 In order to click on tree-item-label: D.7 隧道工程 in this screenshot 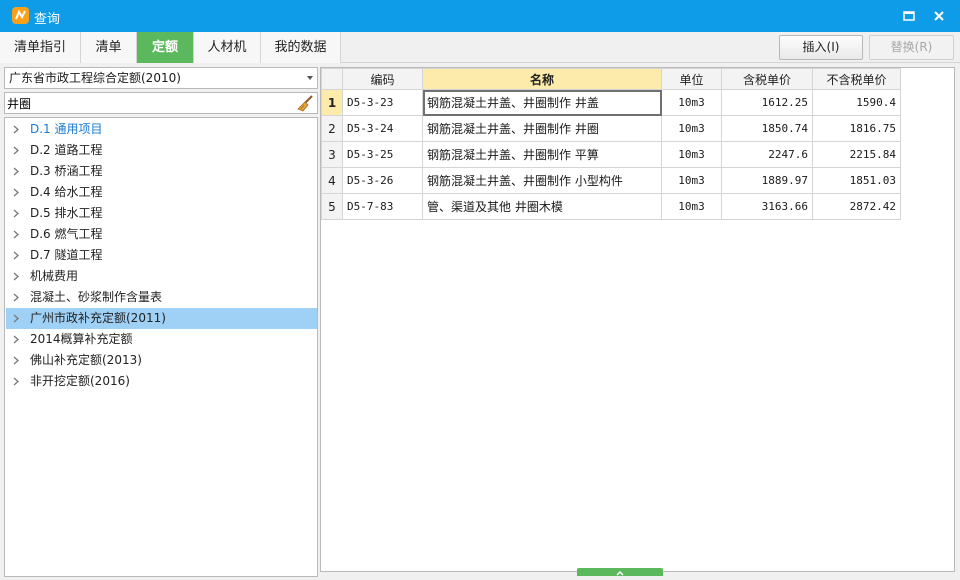, I will do `click(66, 255)`.